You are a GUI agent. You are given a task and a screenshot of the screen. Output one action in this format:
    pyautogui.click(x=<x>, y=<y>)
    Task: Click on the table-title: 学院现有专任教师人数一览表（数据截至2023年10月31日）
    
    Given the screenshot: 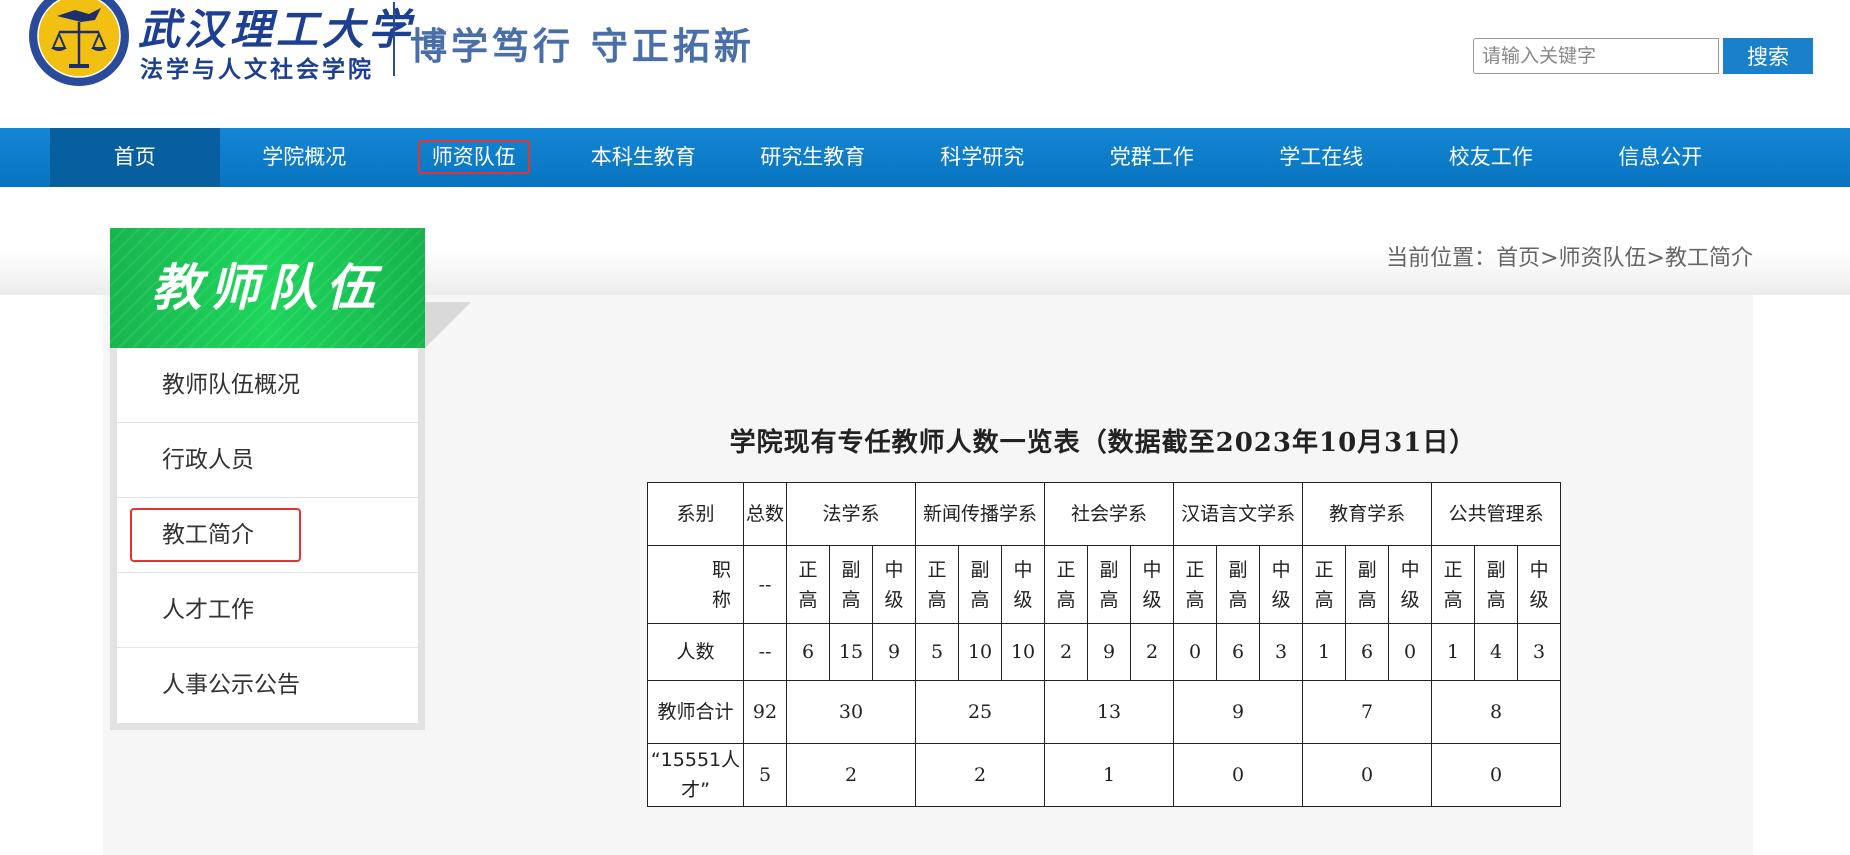 What is the action you would take?
    pyautogui.click(x=1103, y=443)
    